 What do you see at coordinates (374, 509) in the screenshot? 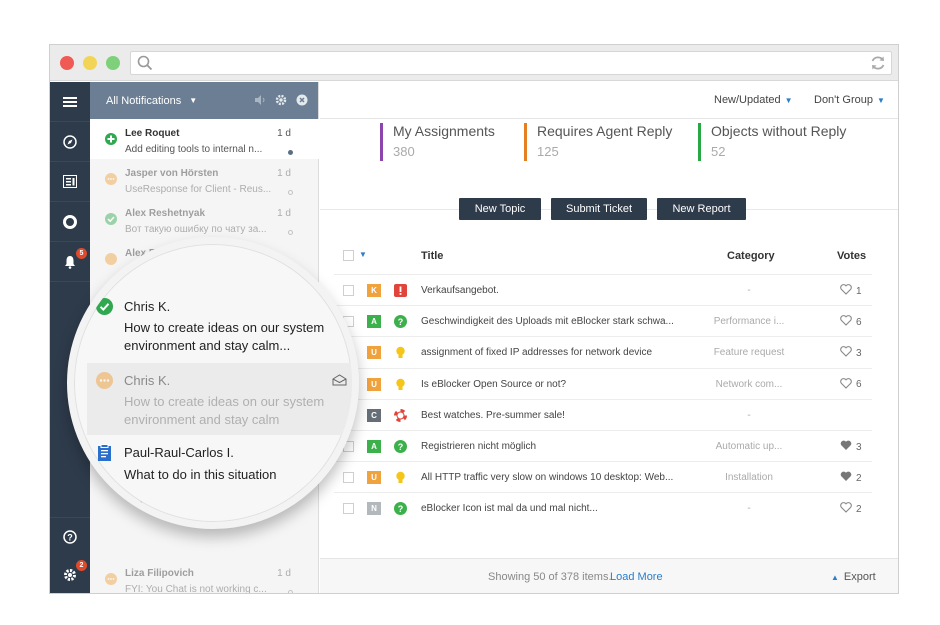
I see `status-badge: N` at bounding box center [374, 509].